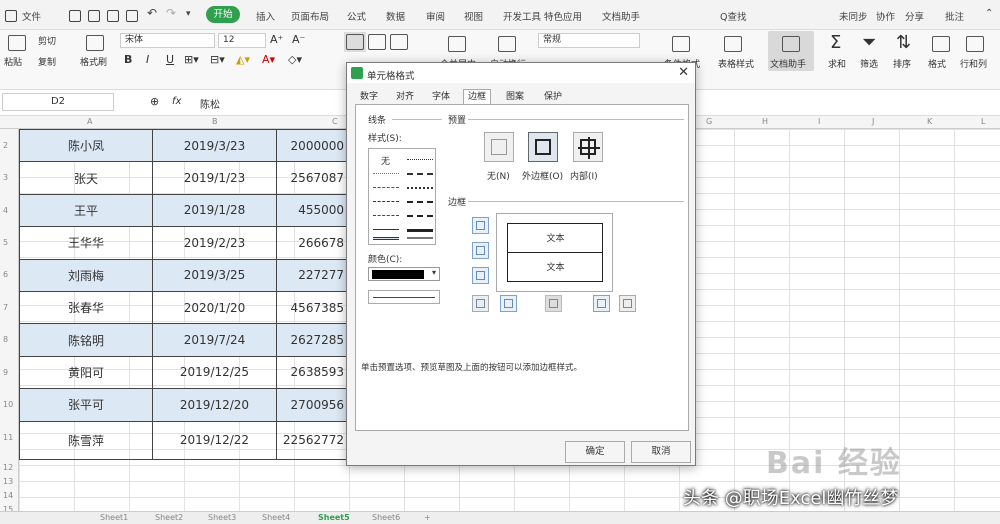 The image size is (1000, 524). Describe the element at coordinates (154, 101) in the screenshot. I see `zoom-icon: ⊕` at that location.